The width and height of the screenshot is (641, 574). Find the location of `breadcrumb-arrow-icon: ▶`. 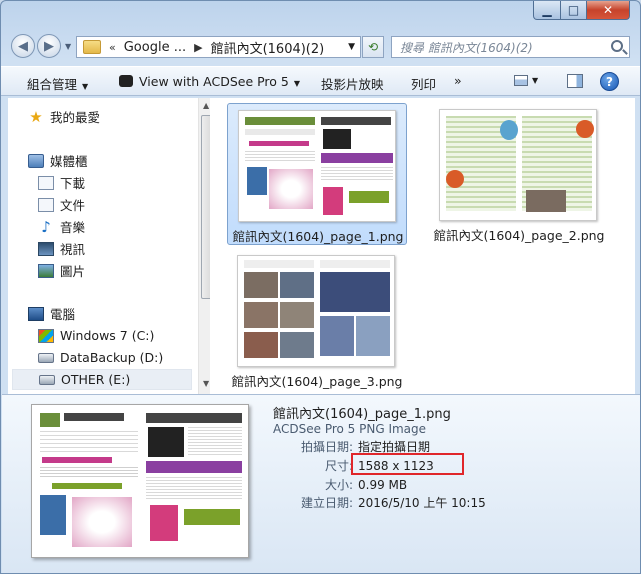

breadcrumb-arrow-icon: ▶ is located at coordinates (198, 47).